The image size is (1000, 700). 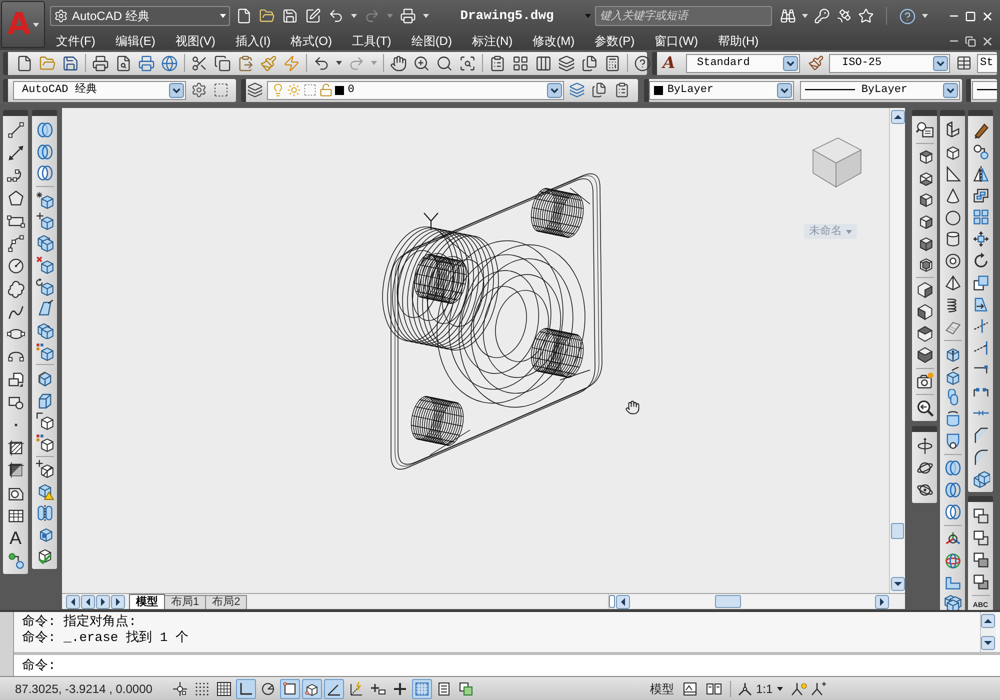 What do you see at coordinates (88, 601) in the screenshot?
I see `caret-left-icon` at bounding box center [88, 601].